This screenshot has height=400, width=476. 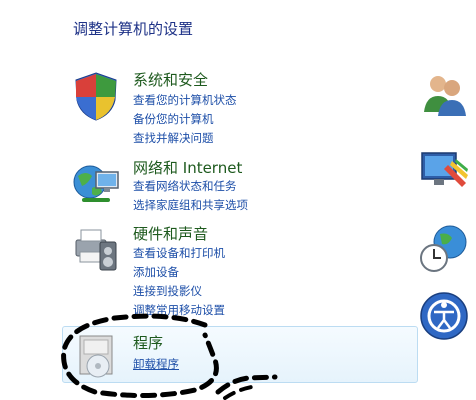 I want to click on ease-of-access-icon, so click(x=444, y=316).